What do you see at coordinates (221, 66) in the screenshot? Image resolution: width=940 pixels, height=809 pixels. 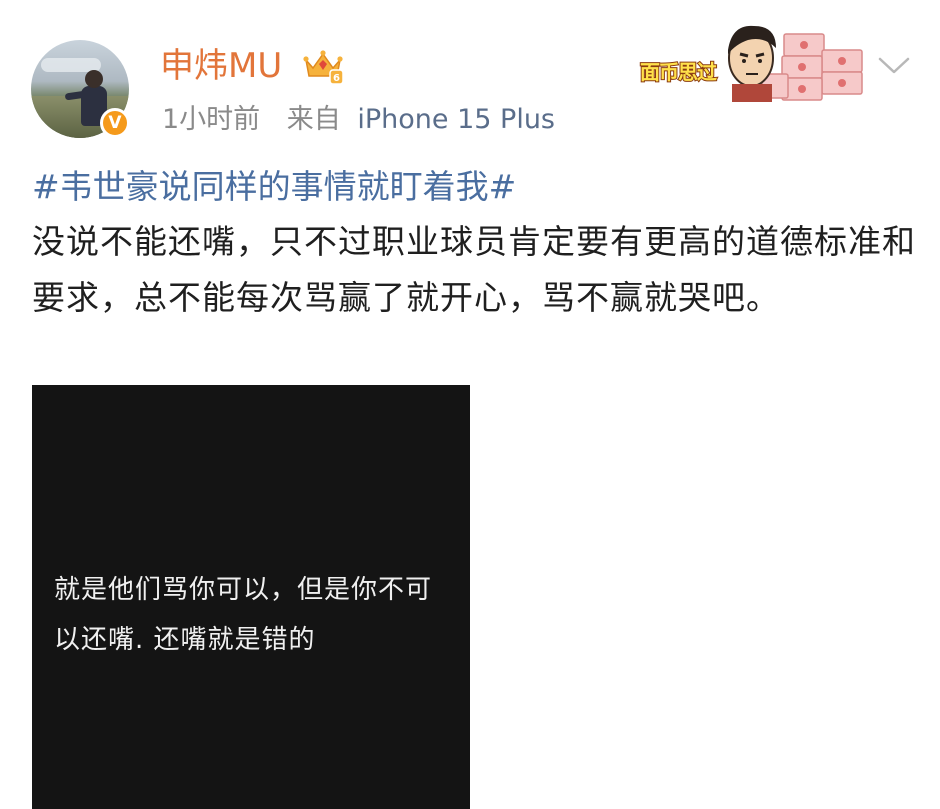 I see `username: 申炜MU` at bounding box center [221, 66].